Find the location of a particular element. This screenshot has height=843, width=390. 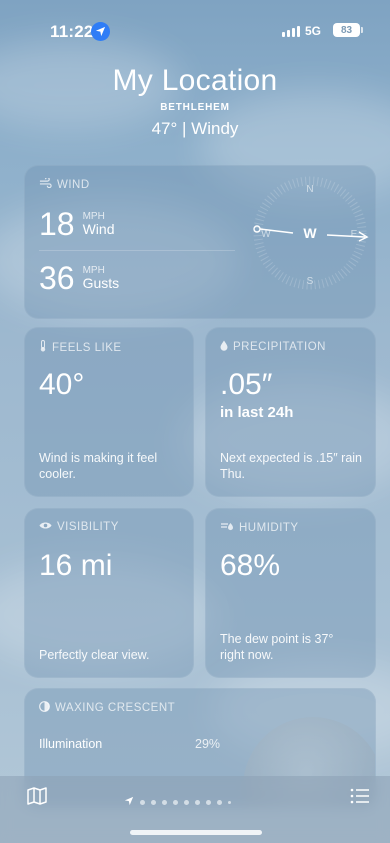

precipitation-header: PRECIPITATION is located at coordinates (273, 347).